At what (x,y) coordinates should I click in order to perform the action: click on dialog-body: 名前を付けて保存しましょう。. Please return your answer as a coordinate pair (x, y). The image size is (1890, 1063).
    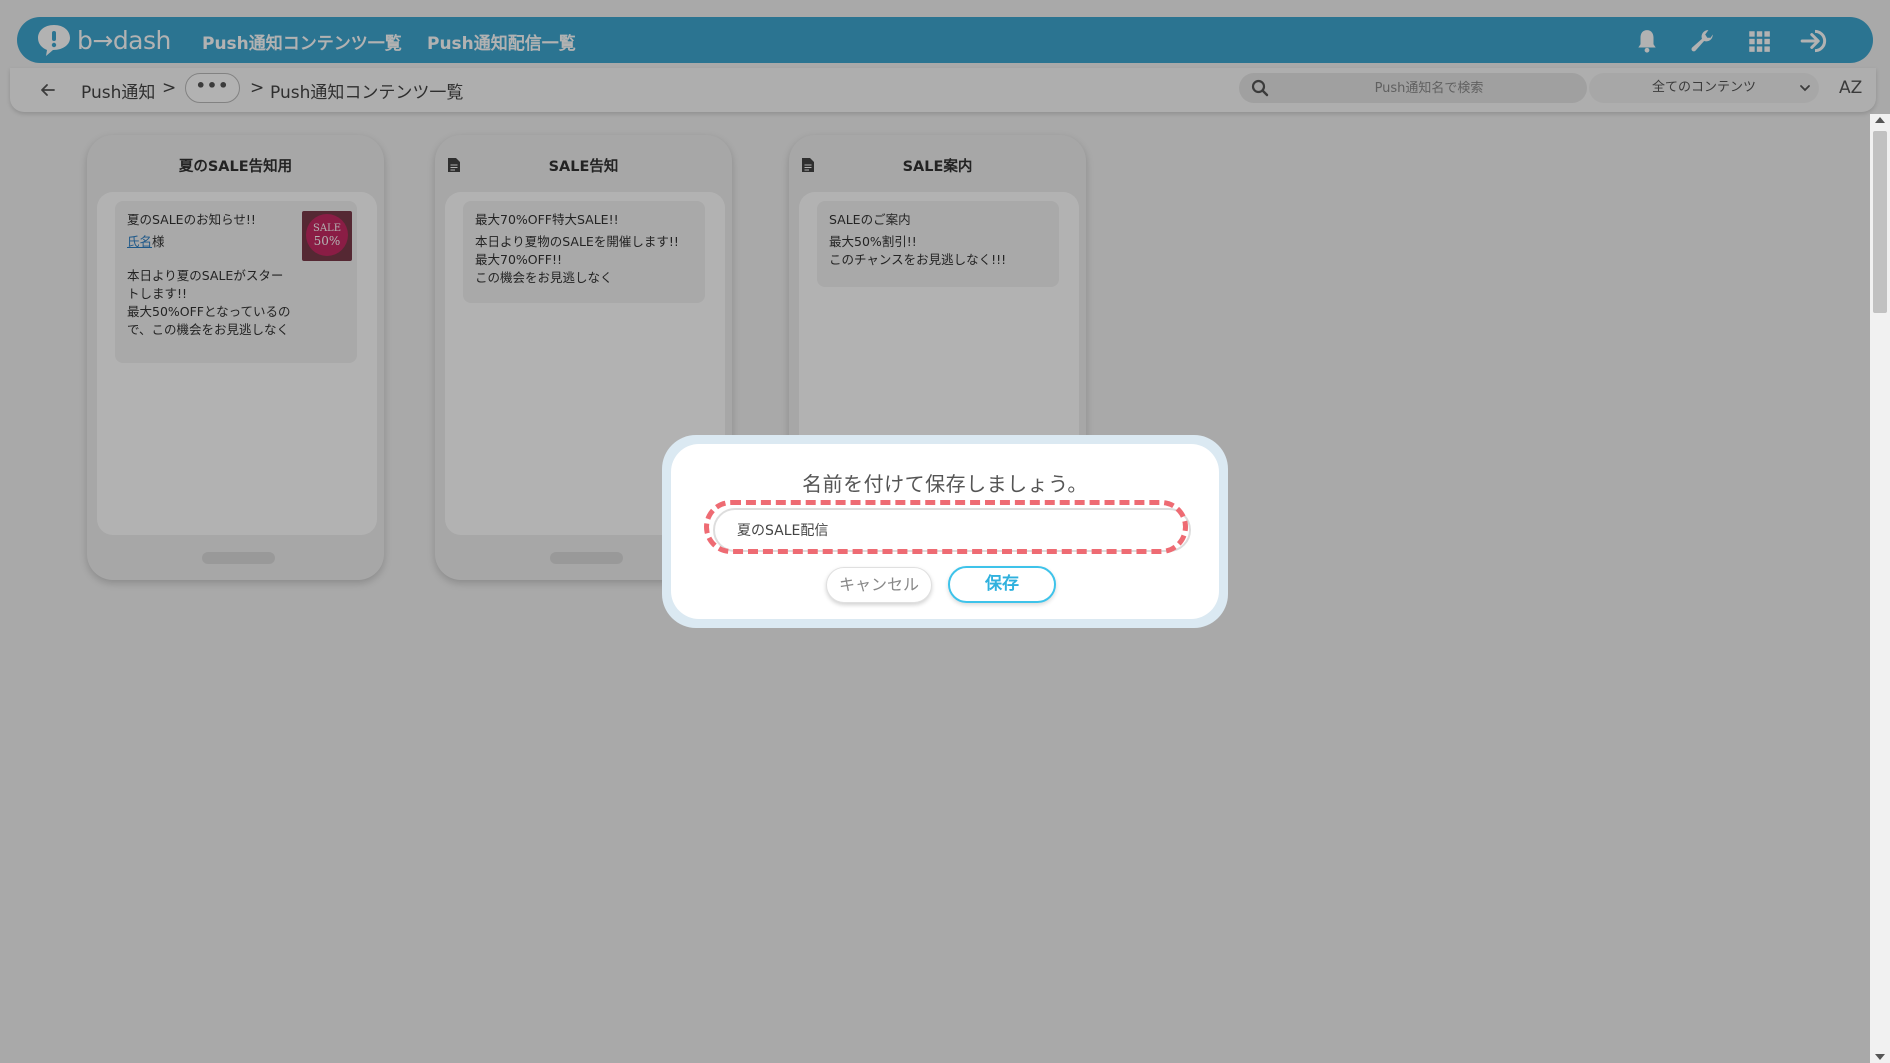
    Looking at the image, I should click on (945, 531).